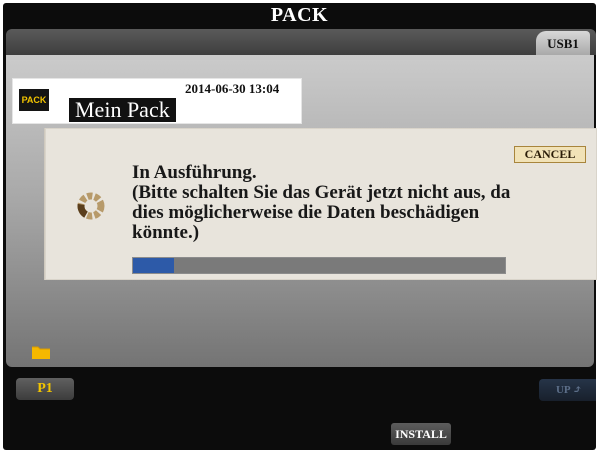 The image size is (600, 453). What do you see at coordinates (34, 100) in the screenshot?
I see `pack-logo: PACK` at bounding box center [34, 100].